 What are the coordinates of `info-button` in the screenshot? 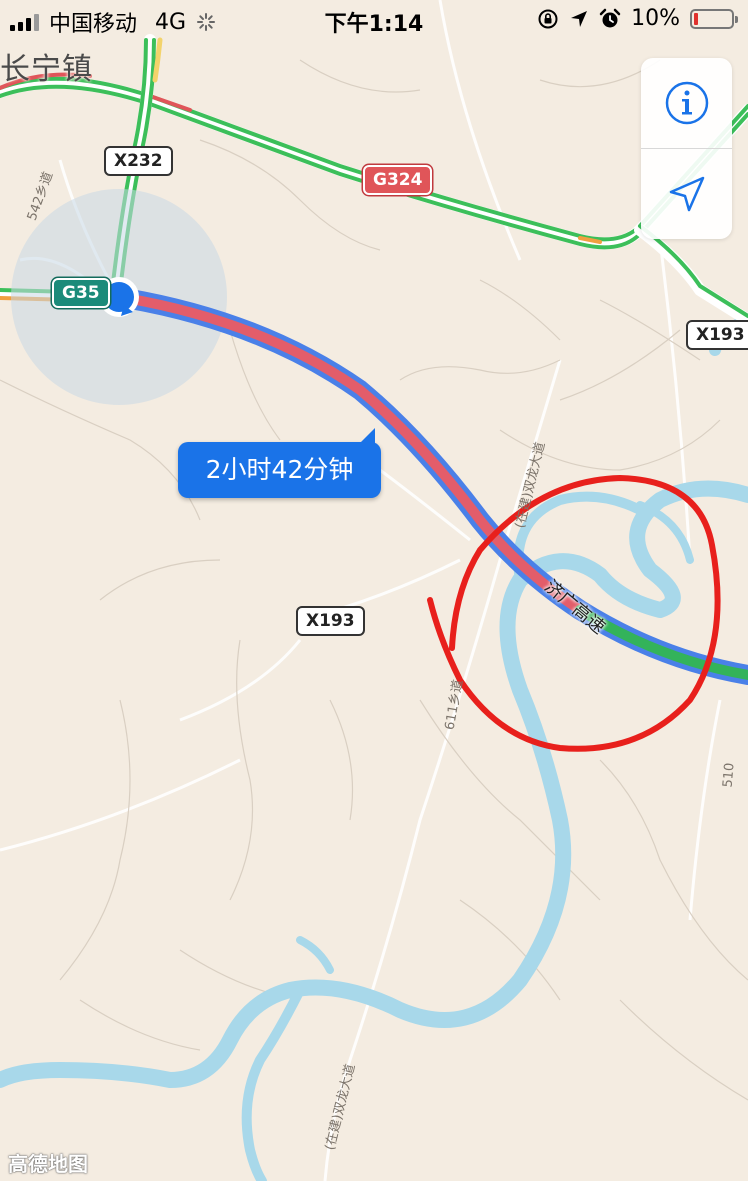 It's located at (686, 103).